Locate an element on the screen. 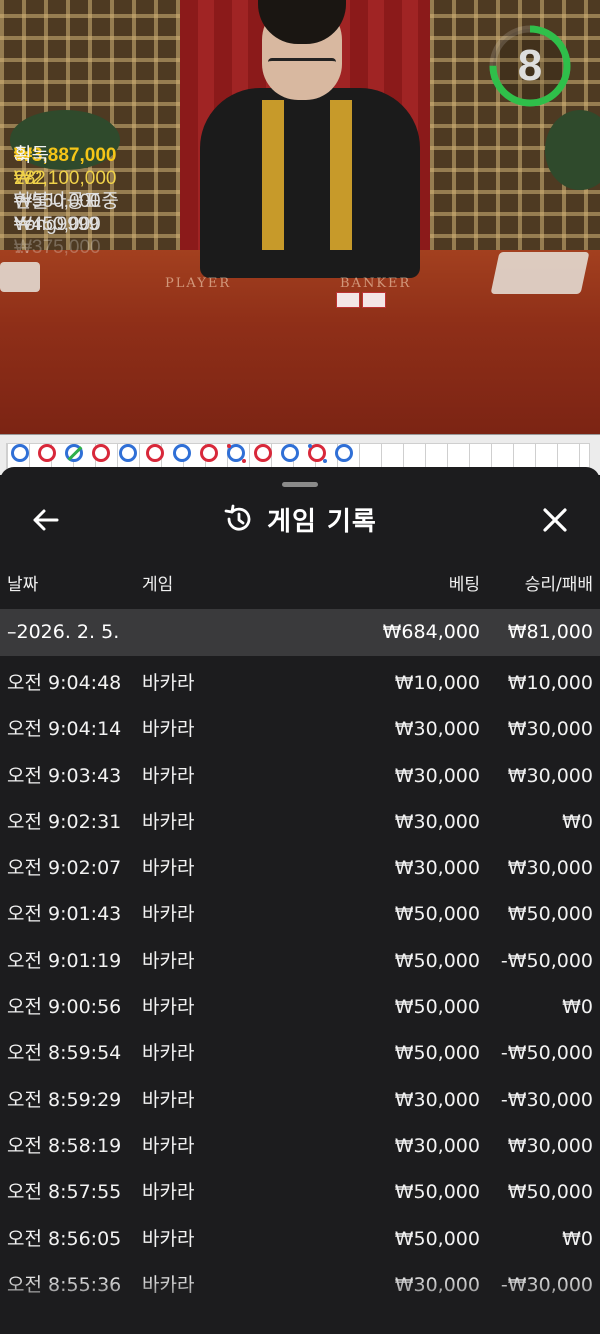 Image resolution: width=600 pixels, height=1334 pixels. drag-handle is located at coordinates (300, 484).